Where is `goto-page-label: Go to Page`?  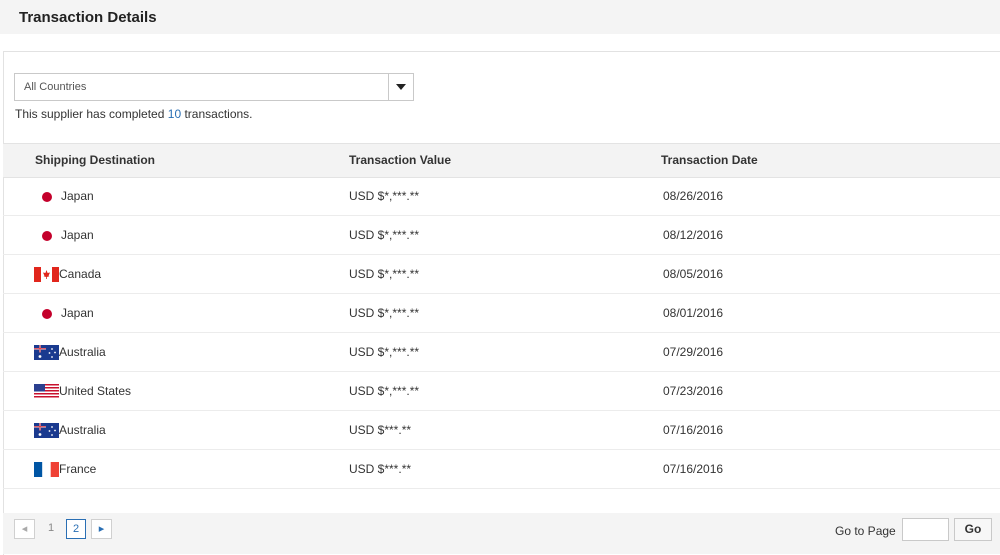 goto-page-label: Go to Page is located at coordinates (865, 531).